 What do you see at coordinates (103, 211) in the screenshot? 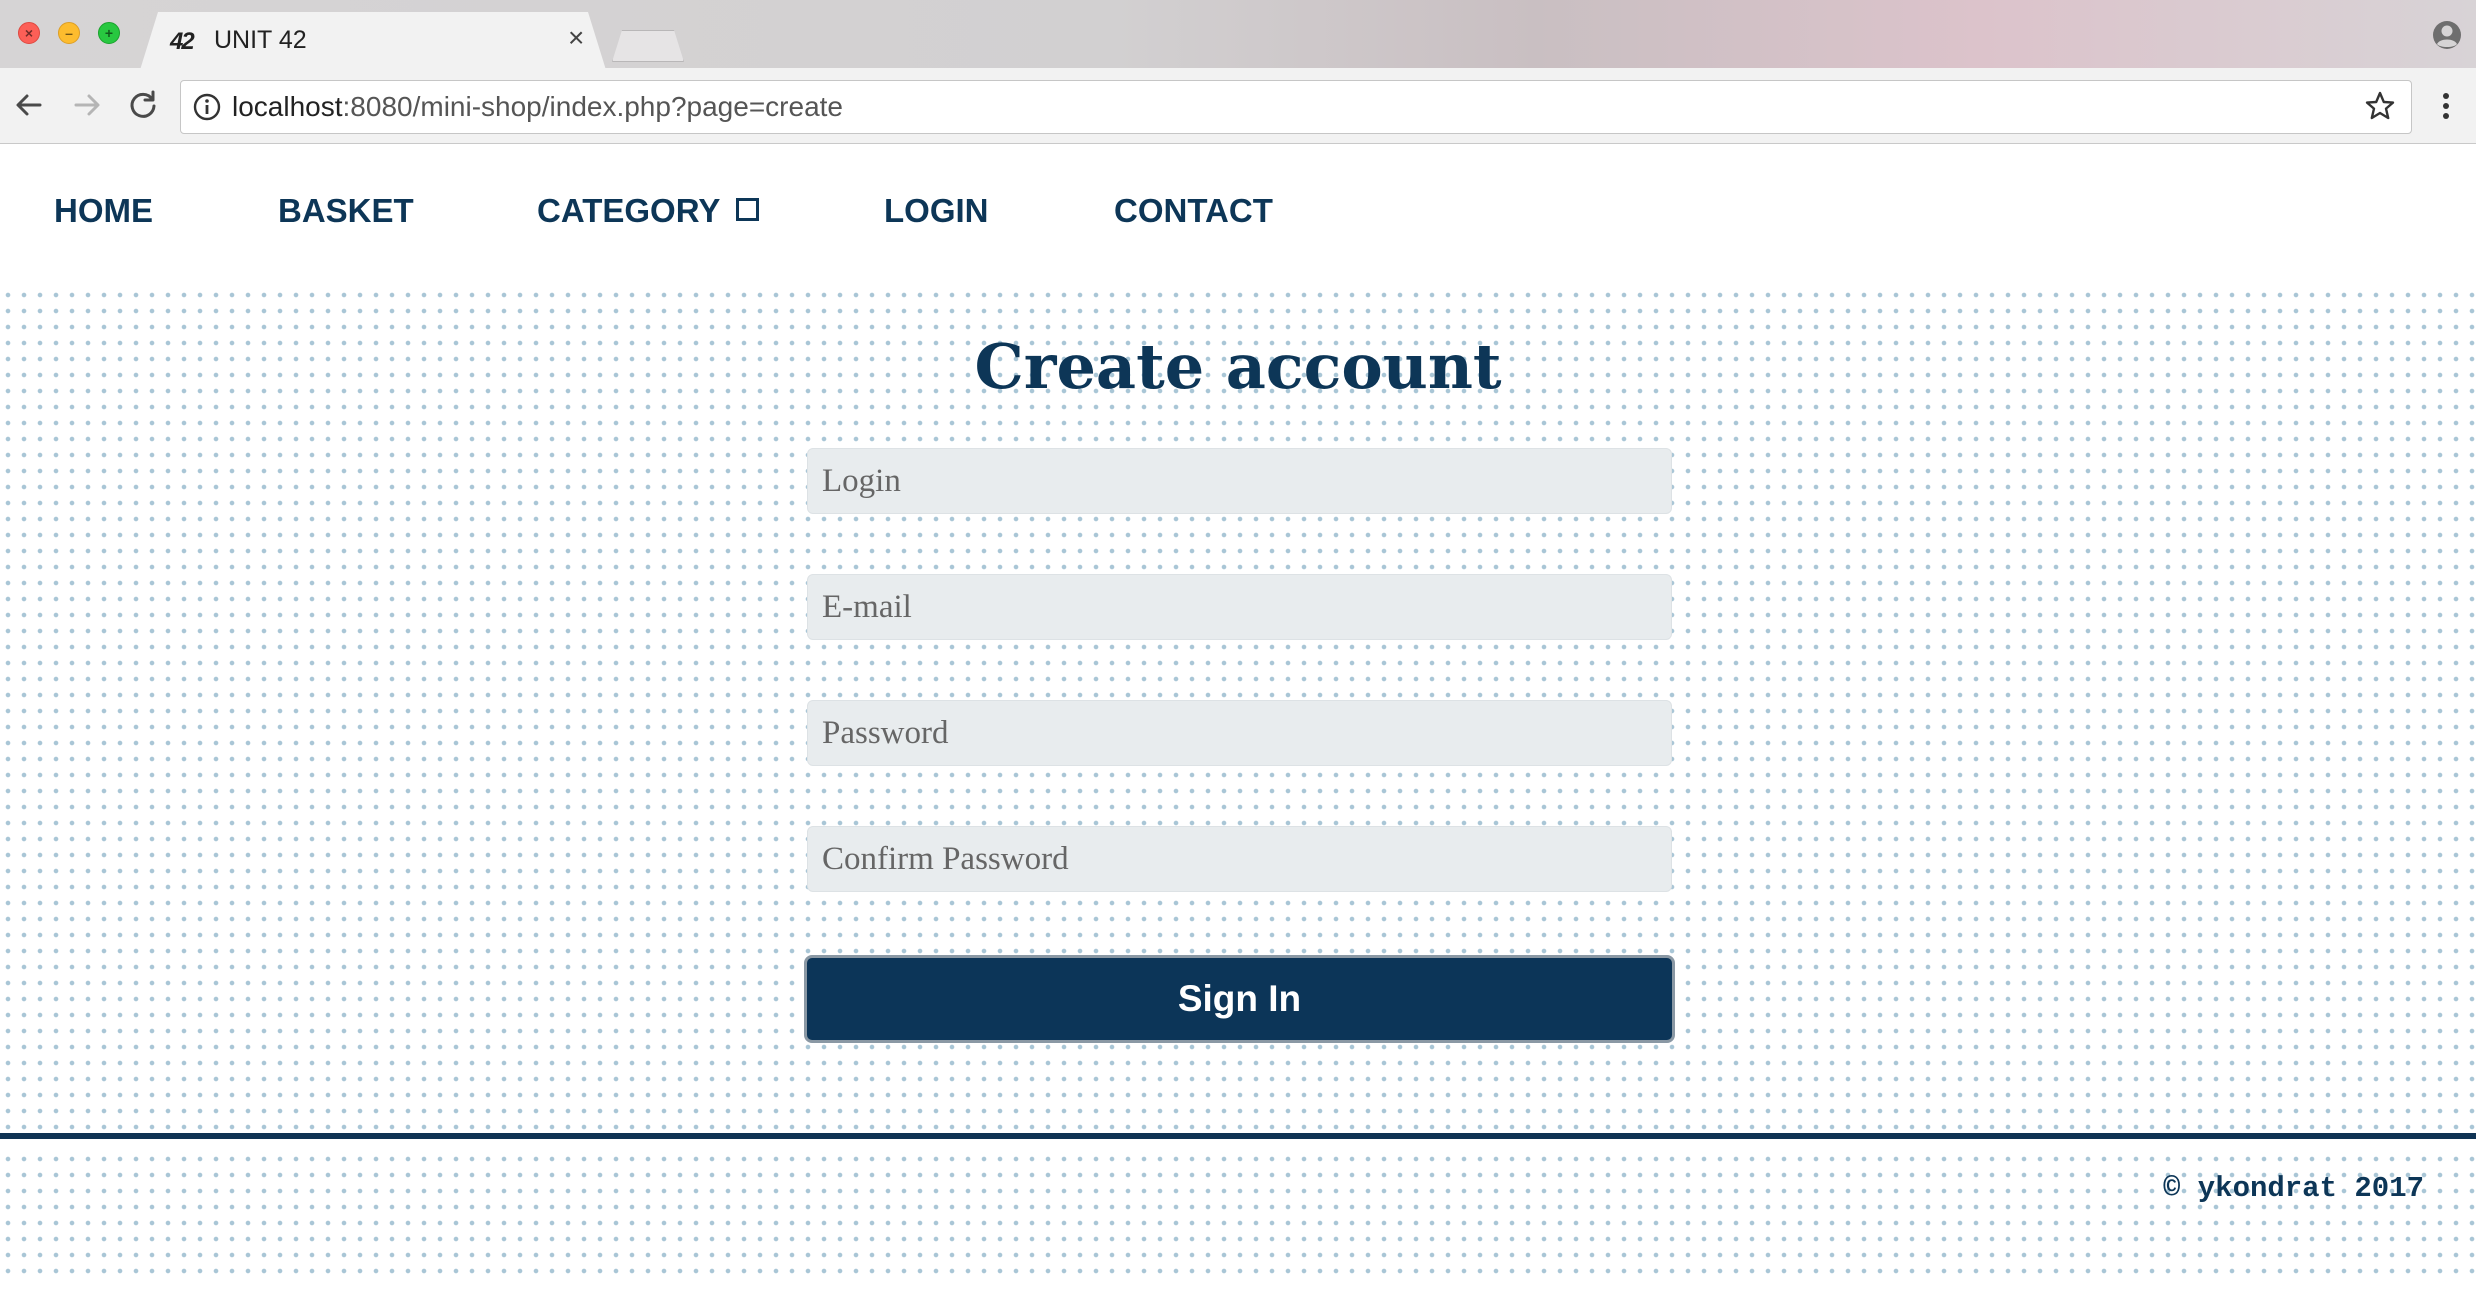
I see `nav-home: HOME` at bounding box center [103, 211].